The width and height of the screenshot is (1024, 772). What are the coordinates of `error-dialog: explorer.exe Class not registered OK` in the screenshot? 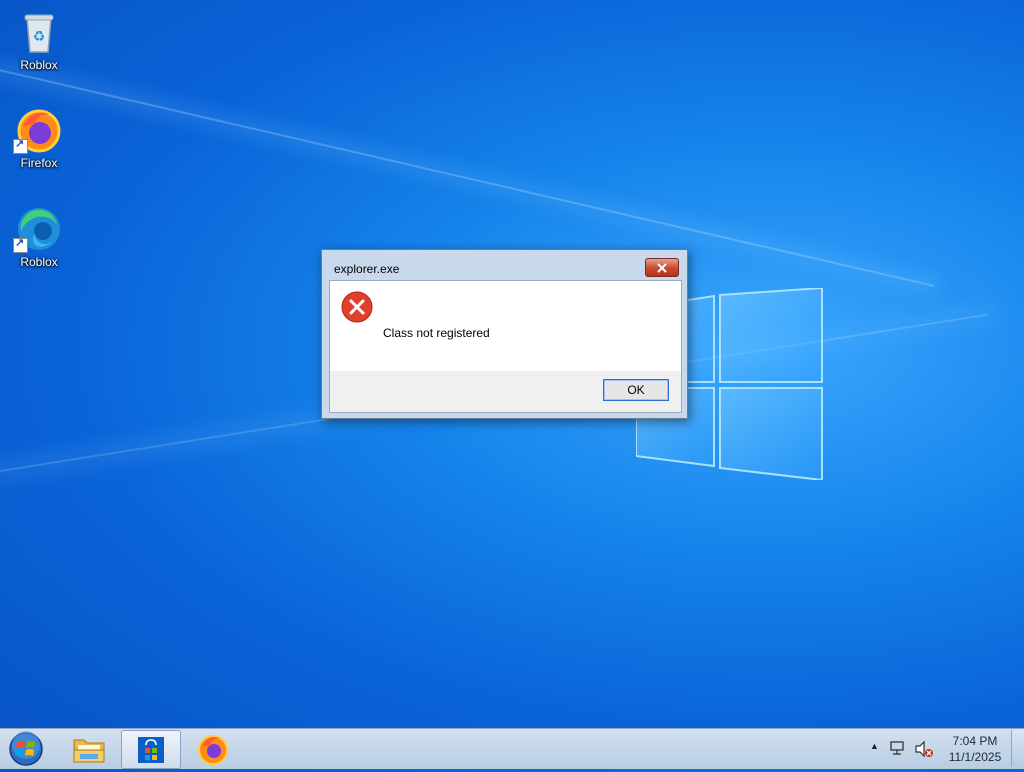 It's located at (504, 334).